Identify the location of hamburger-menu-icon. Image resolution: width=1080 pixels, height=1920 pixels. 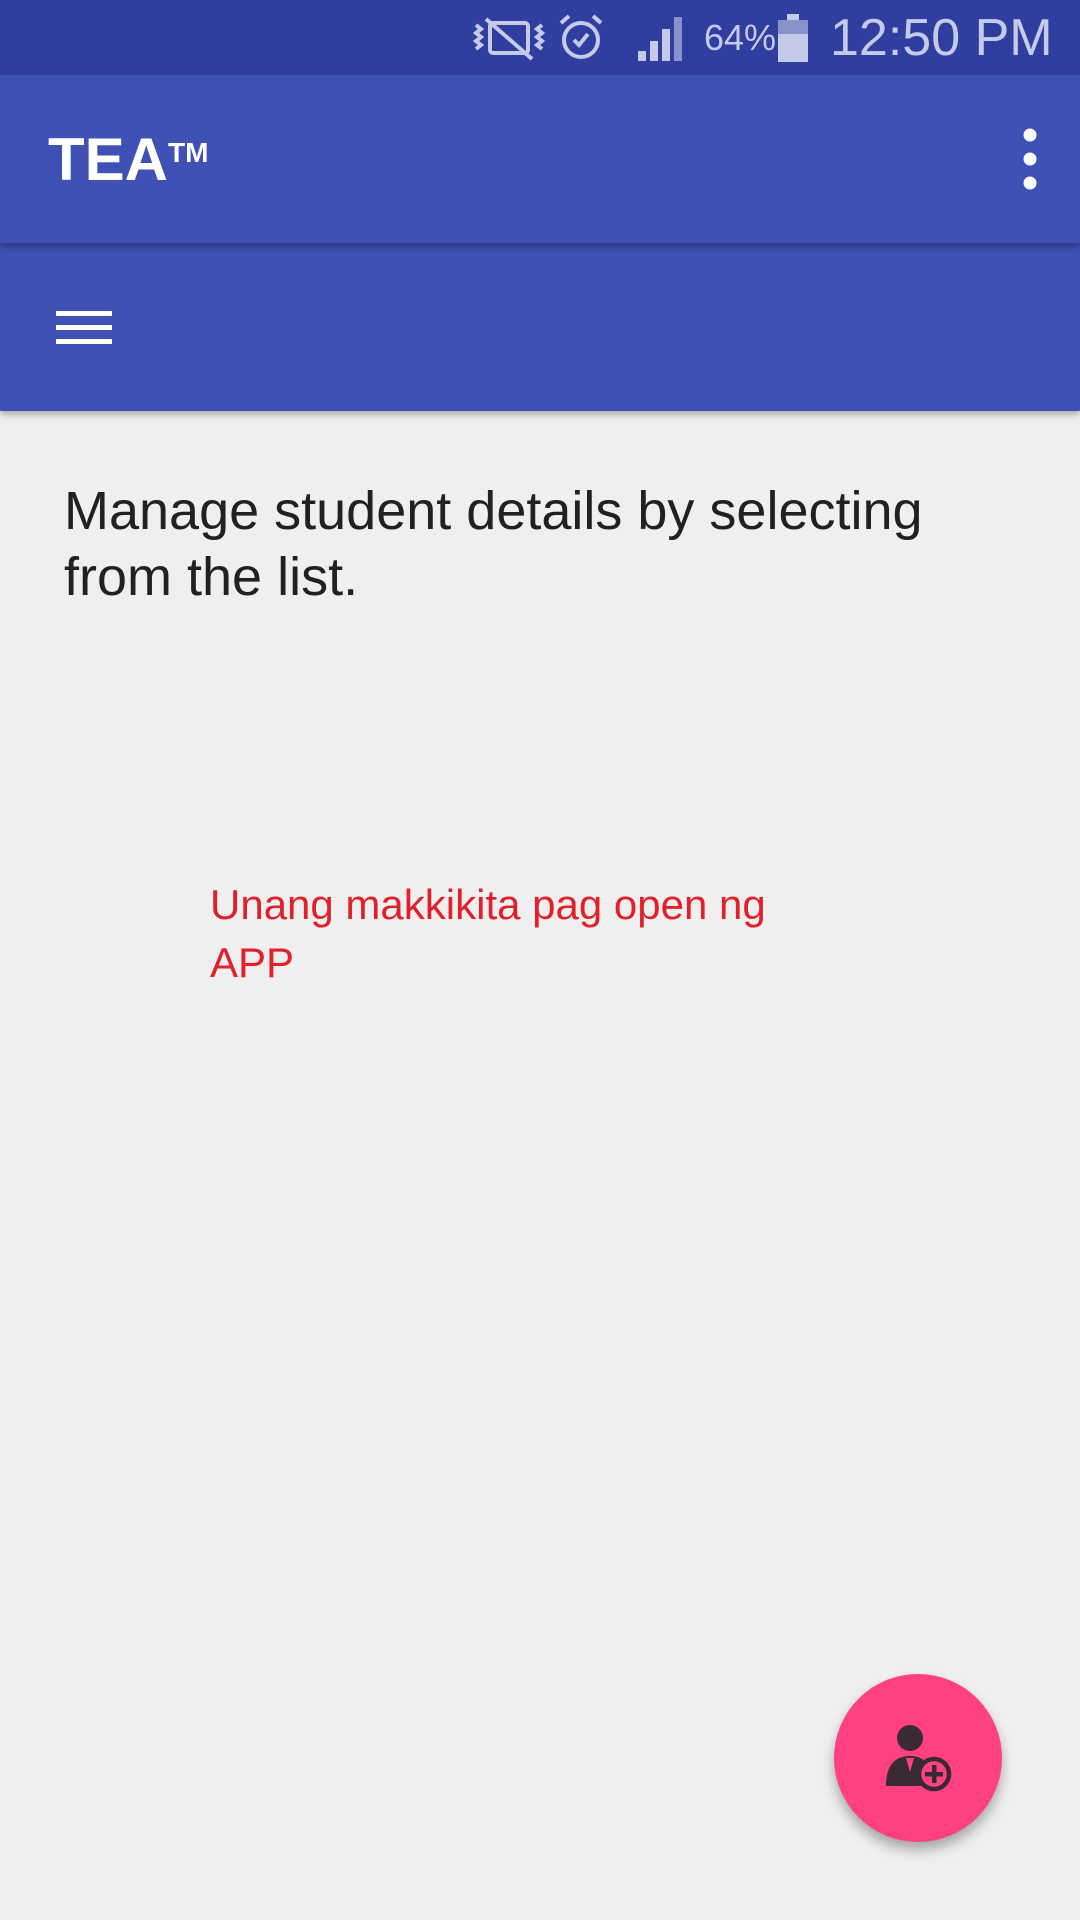
(84, 327).